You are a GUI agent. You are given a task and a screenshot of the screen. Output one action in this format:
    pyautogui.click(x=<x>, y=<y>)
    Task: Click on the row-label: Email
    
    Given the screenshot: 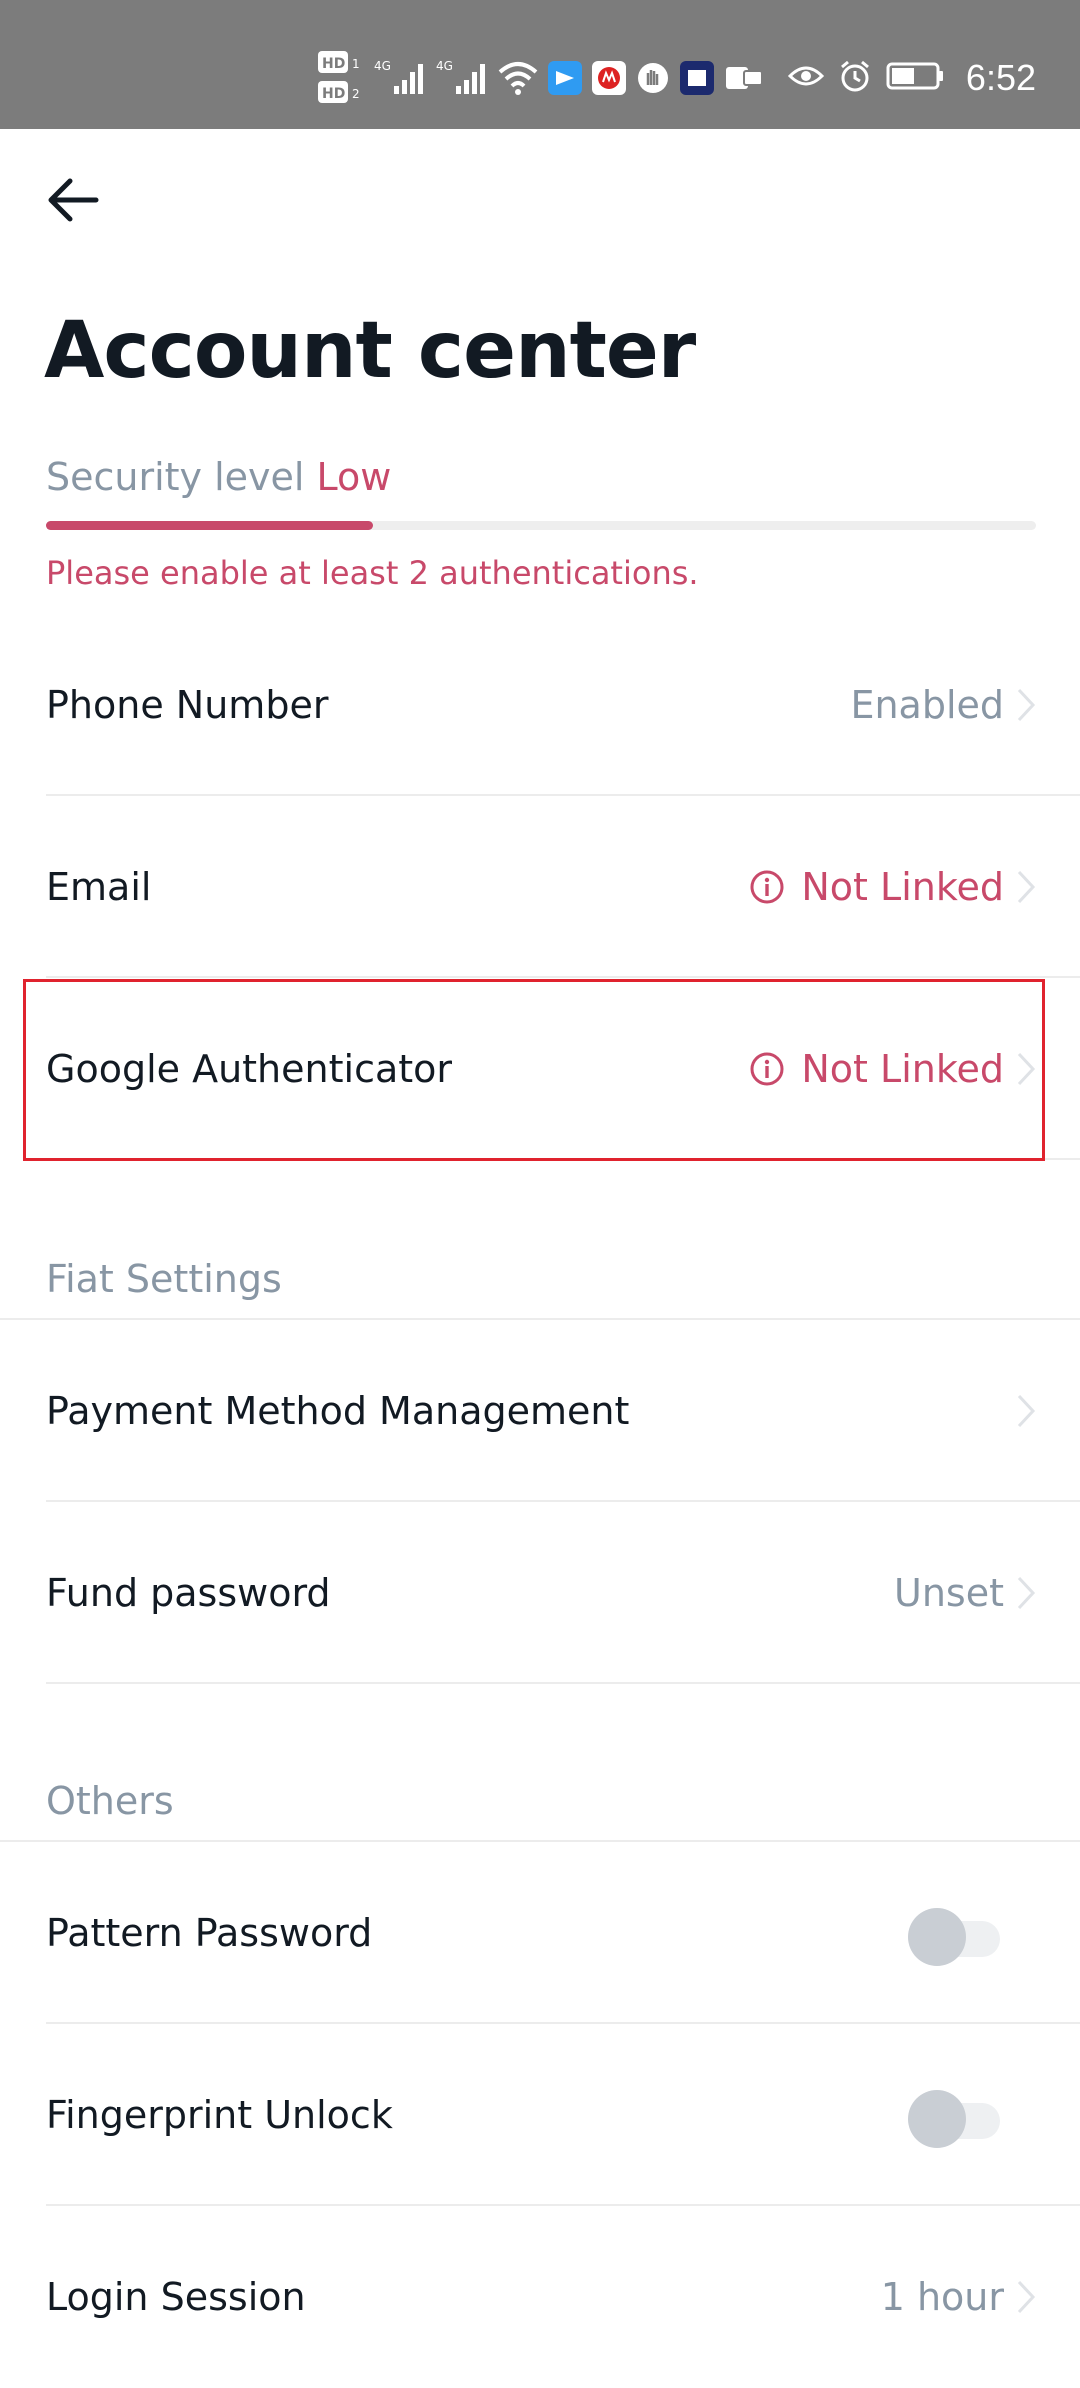 What is the action you would take?
    pyautogui.click(x=99, y=887)
    